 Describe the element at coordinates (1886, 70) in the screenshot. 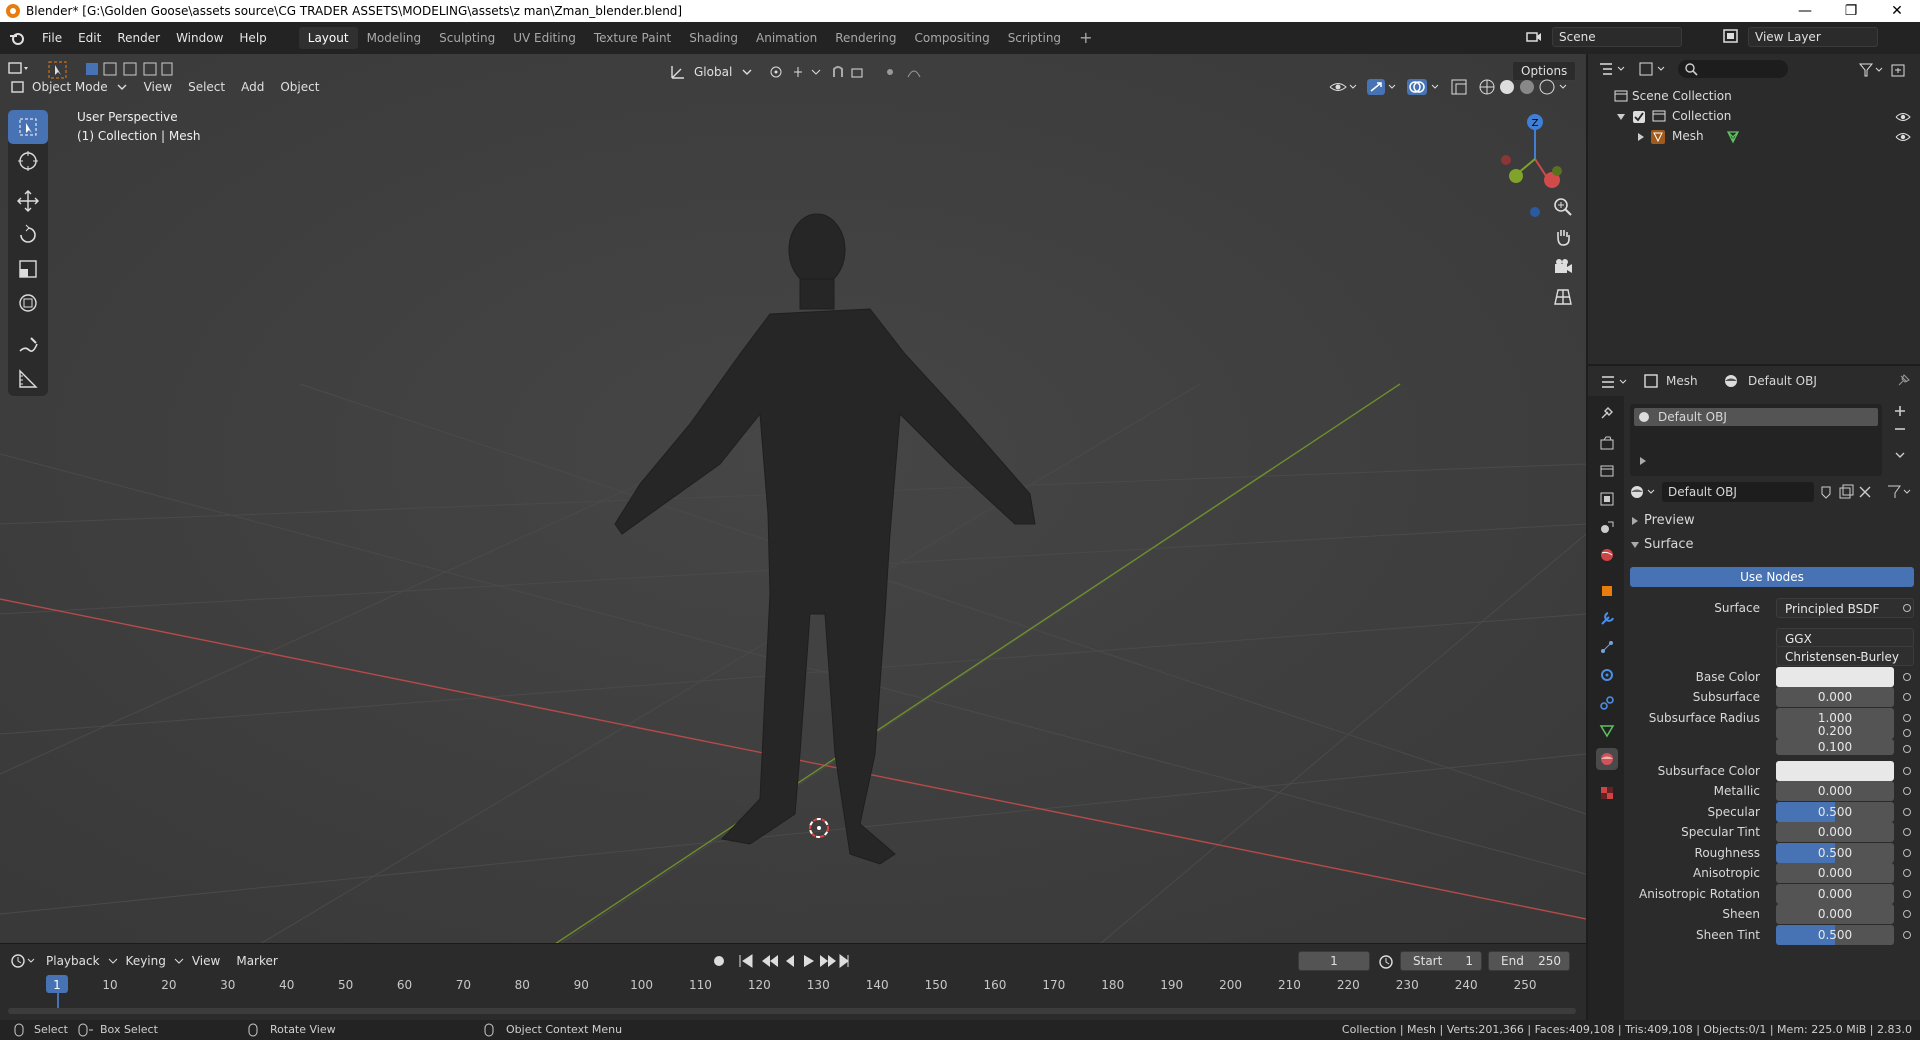

I see `filter-icon` at that location.